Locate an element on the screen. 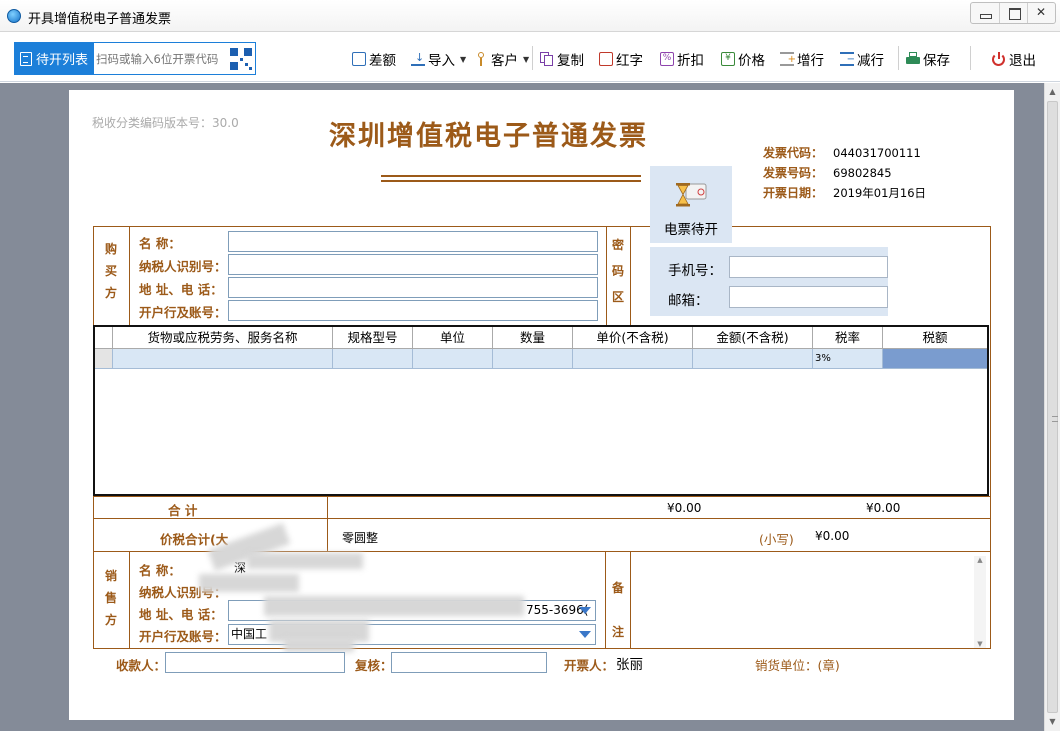 The width and height of the screenshot is (1060, 731). save-label: 保存 is located at coordinates (936, 61).